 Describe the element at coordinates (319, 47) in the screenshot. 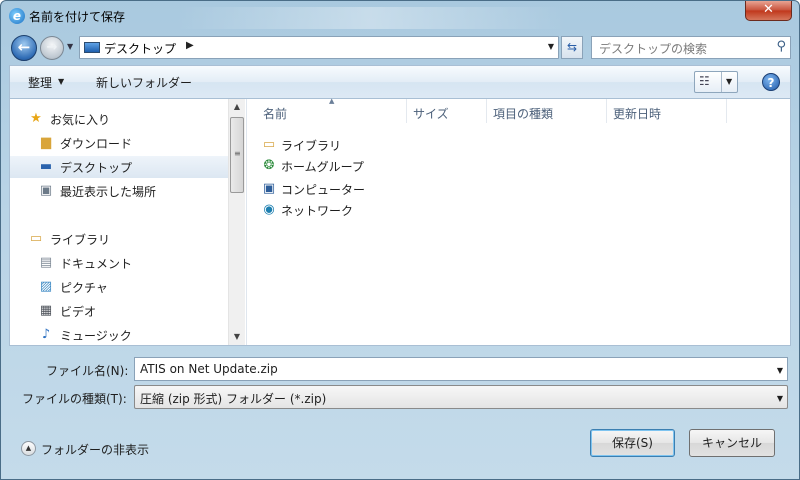

I see `address-bar: デスクトップ ▶ ▼` at that location.